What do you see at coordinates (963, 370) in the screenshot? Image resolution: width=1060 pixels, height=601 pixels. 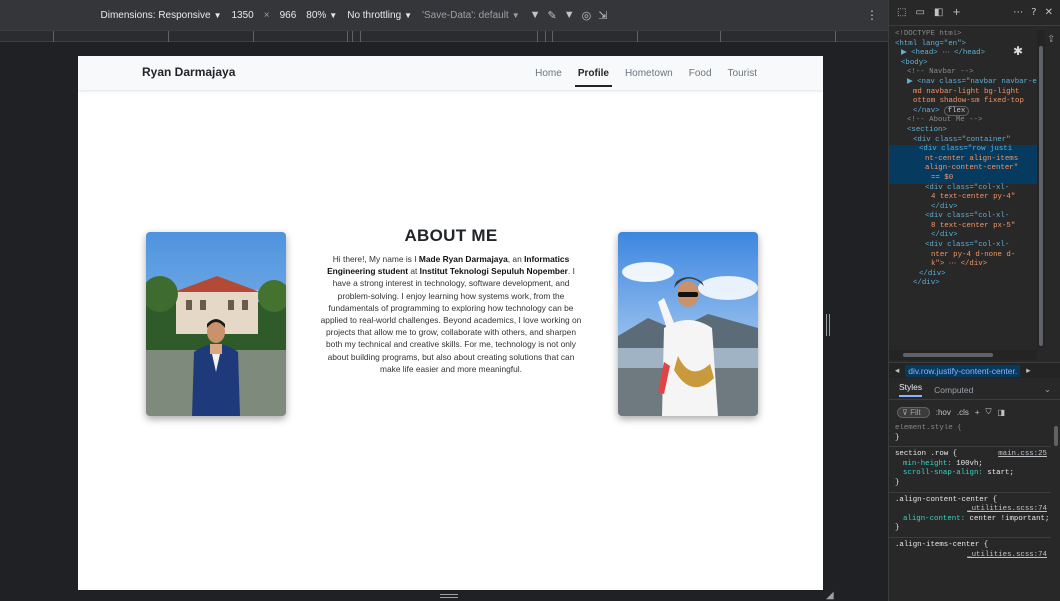 I see `breadcrumb-selected-node: div.row.justify-content-center.` at bounding box center [963, 370].